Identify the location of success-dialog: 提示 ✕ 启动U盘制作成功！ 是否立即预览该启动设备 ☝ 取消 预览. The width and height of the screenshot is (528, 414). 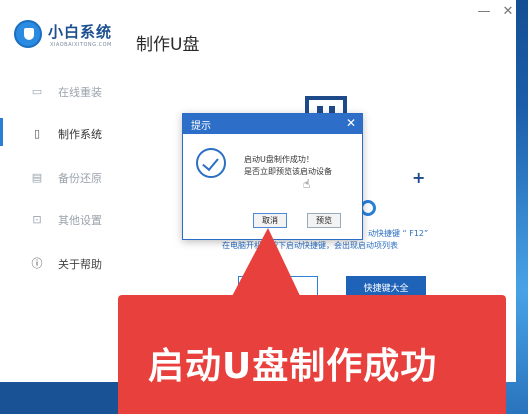
(272, 176).